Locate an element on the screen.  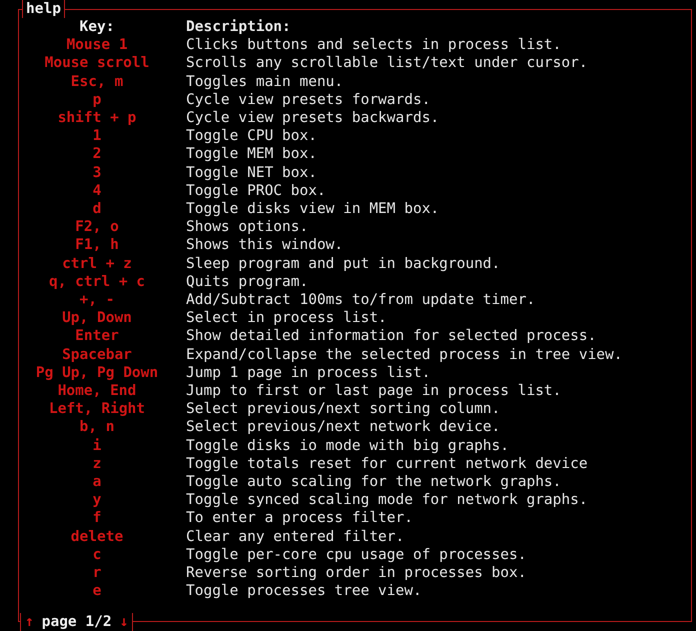
key-binding: e is located at coordinates (97, 591).